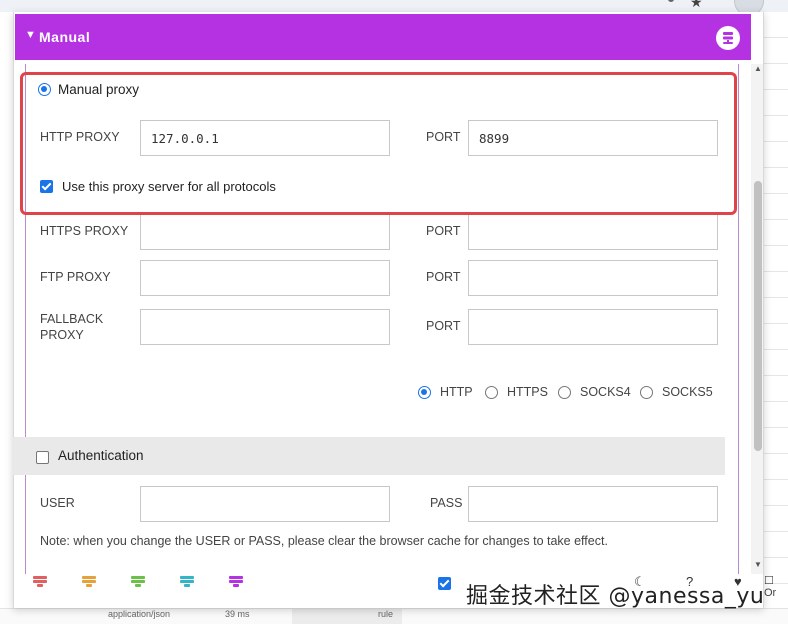 This screenshot has height=624, width=788. Describe the element at coordinates (237, 614) in the screenshot. I see `background-cell: 39 ms` at that location.